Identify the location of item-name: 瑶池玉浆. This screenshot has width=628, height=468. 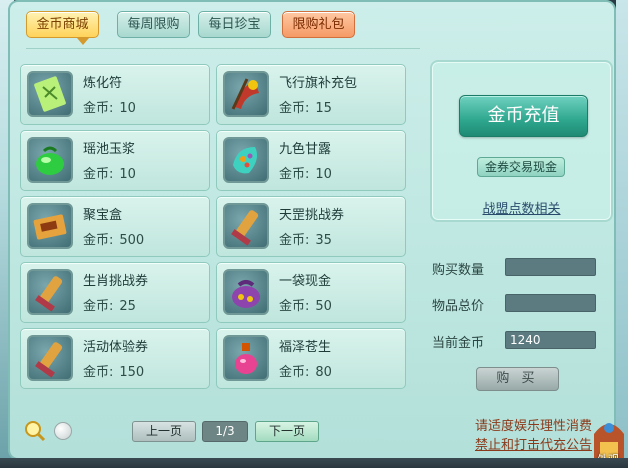
(109, 149).